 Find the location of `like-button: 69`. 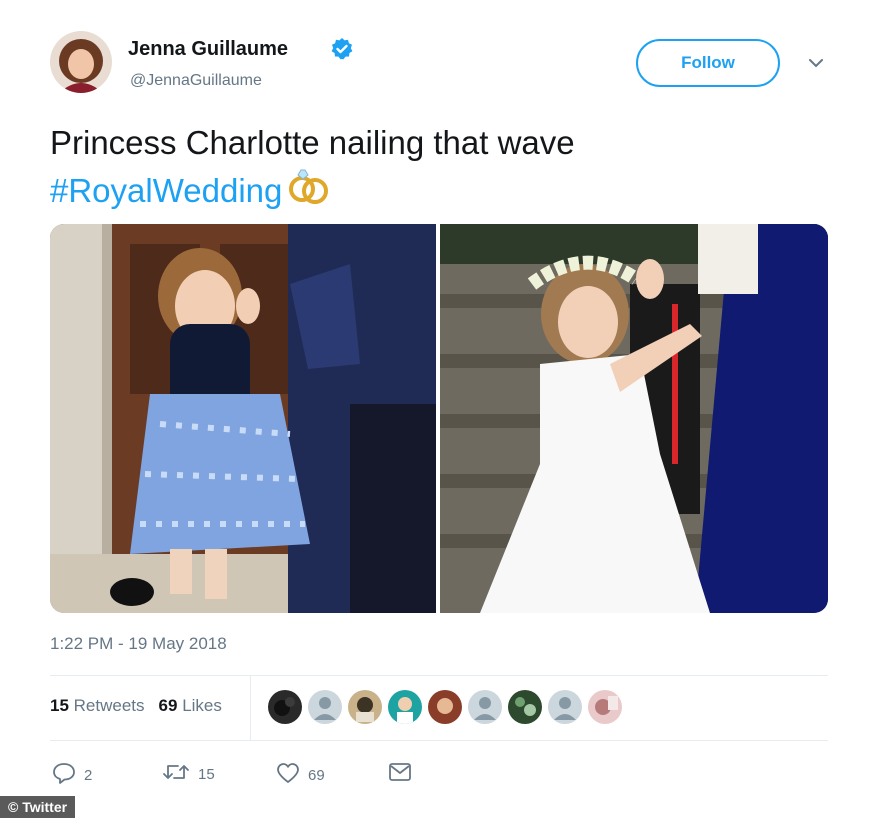

like-button: 69 is located at coordinates (300, 775).